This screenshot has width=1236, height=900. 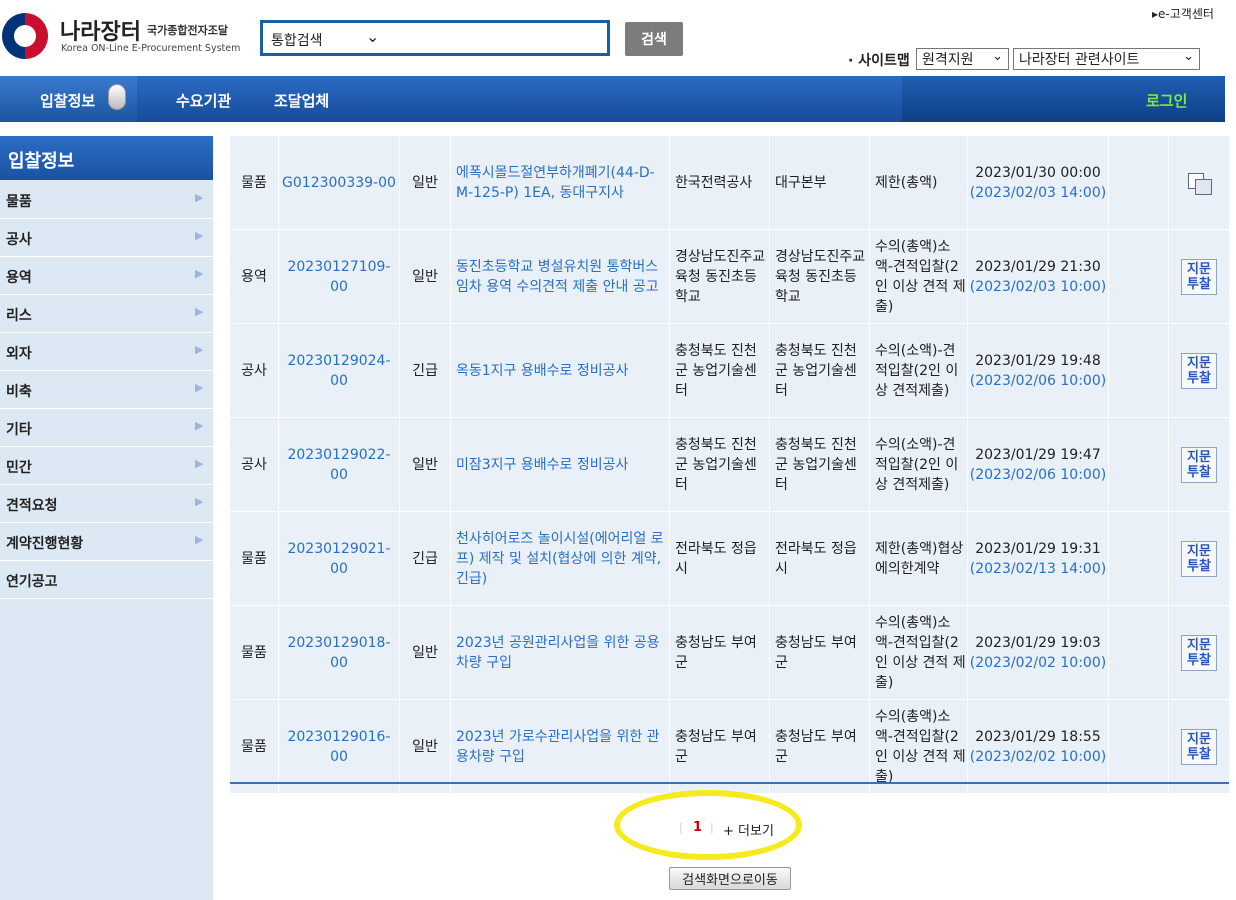 I want to click on bid-number-link: 20230129016-00, so click(x=339, y=746).